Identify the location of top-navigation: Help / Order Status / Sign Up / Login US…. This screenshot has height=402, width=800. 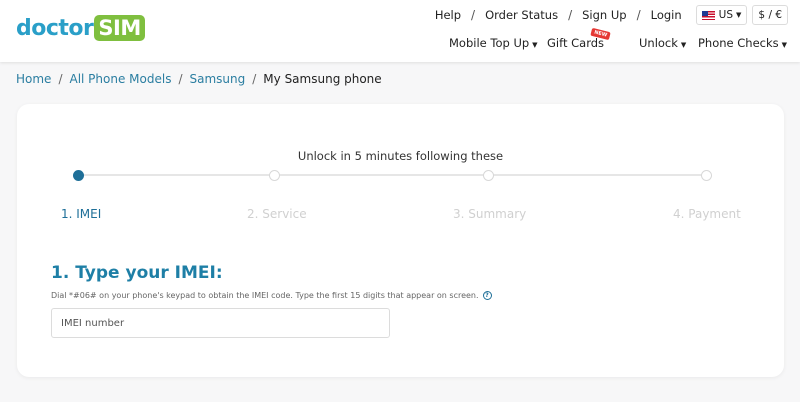
(611, 15).